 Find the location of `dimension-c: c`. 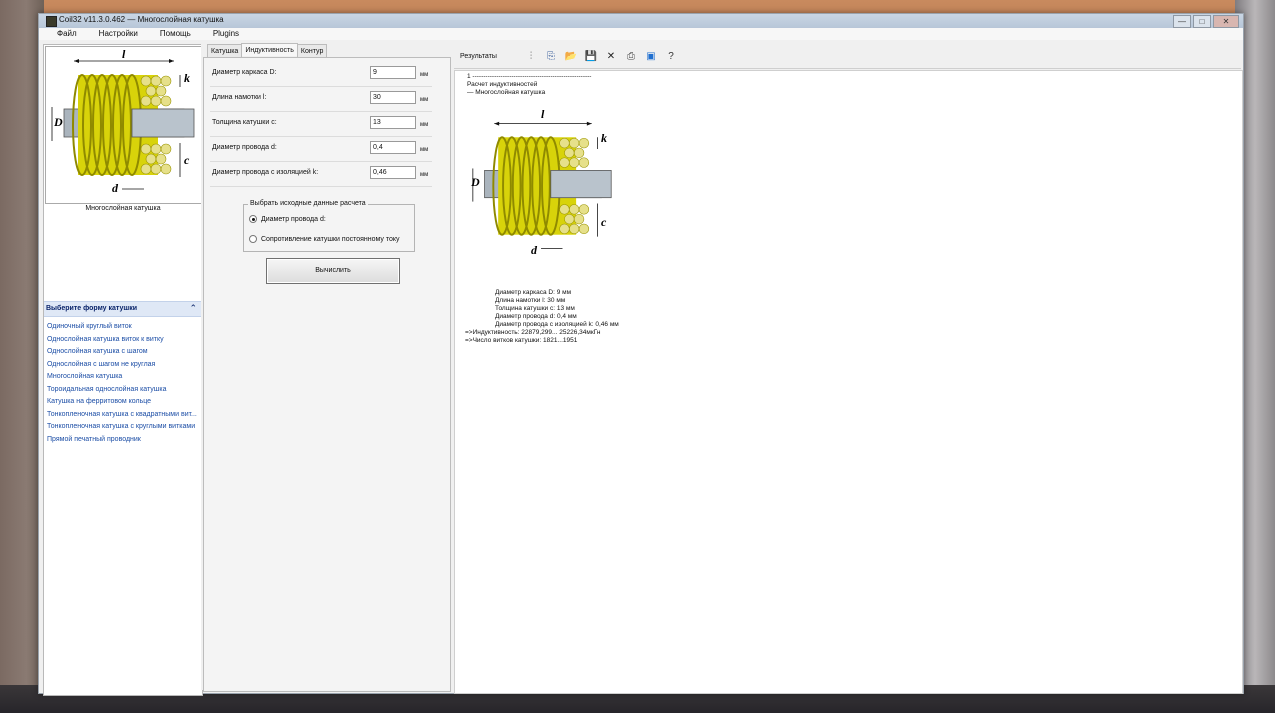

dimension-c: c is located at coordinates (187, 160).